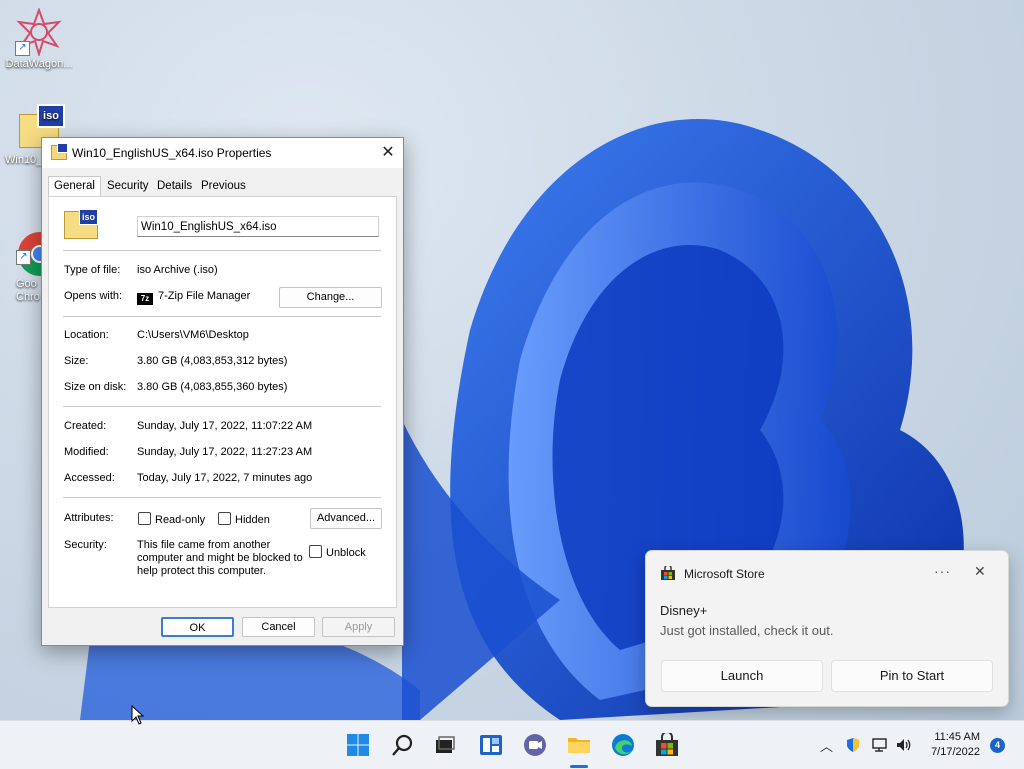  I want to click on accessed-label: Accessed:, so click(89, 478).